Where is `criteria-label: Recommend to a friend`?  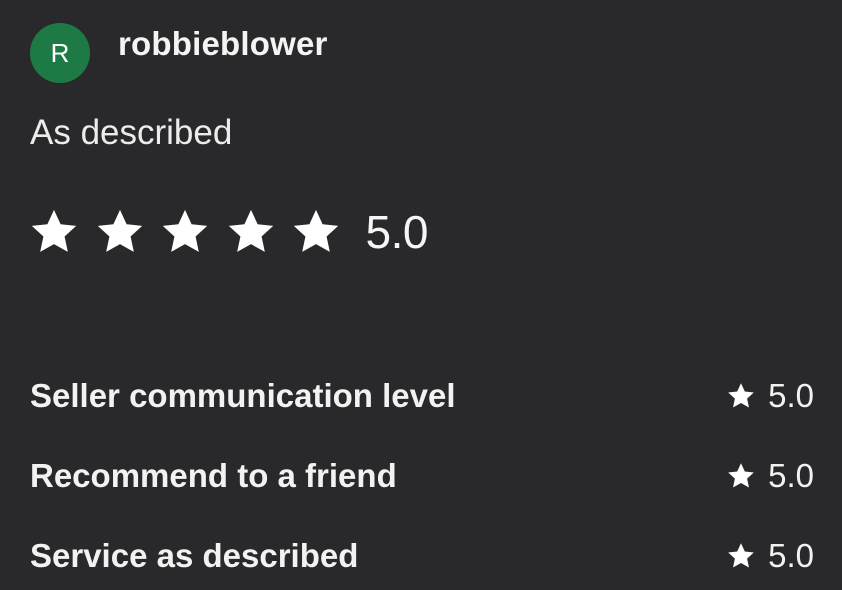
criteria-label: Recommend to a friend is located at coordinates (213, 475).